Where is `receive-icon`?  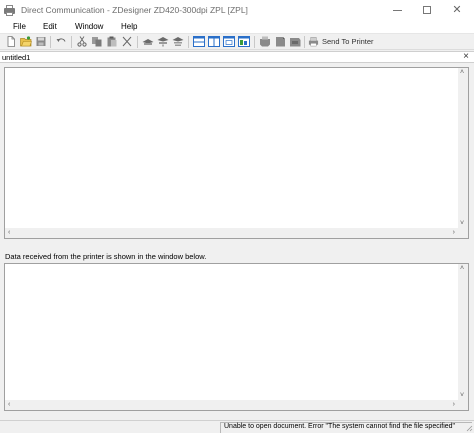
receive-icon is located at coordinates (148, 41).